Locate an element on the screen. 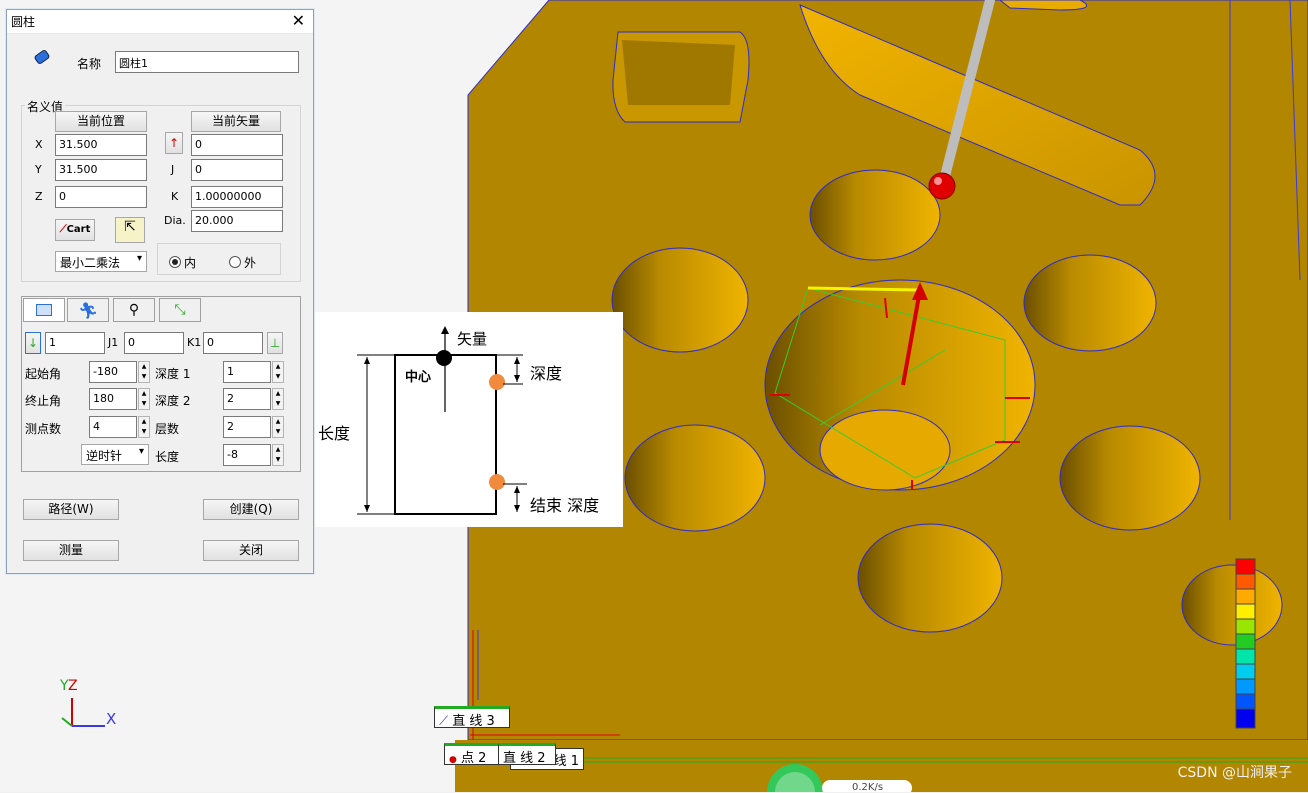 The width and height of the screenshot is (1308, 793). down-arrow-icon: ↓ is located at coordinates (33, 343).